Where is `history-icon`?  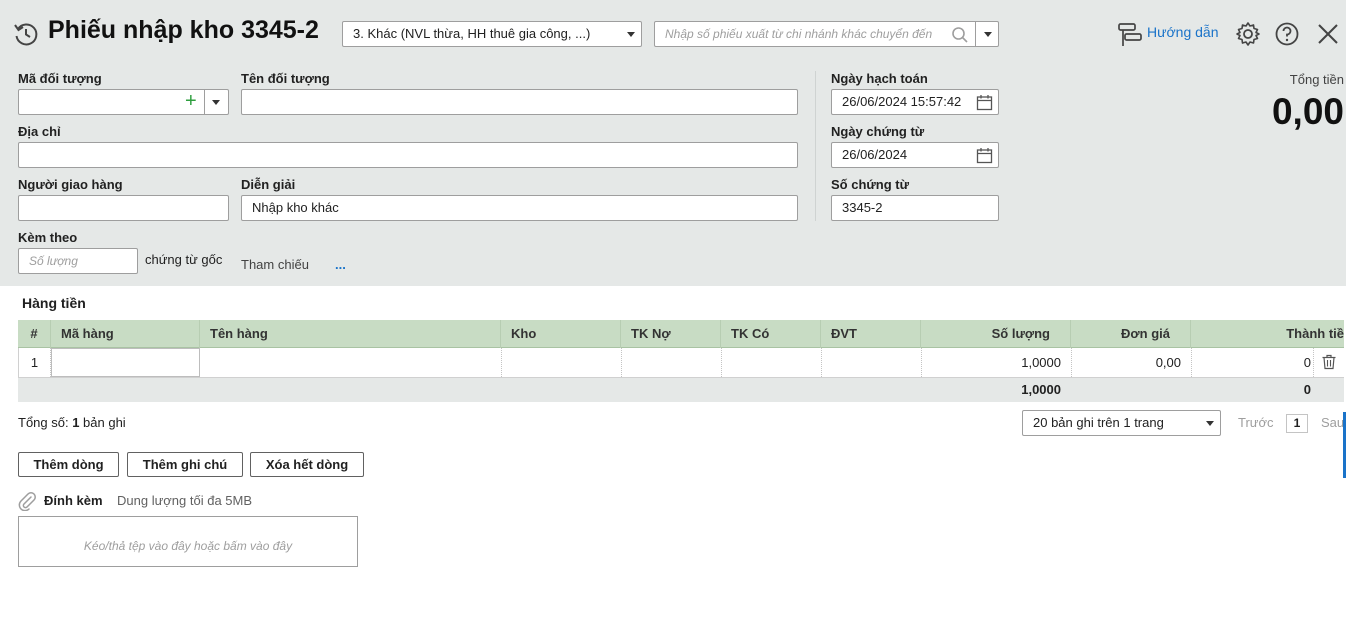 history-icon is located at coordinates (26, 34).